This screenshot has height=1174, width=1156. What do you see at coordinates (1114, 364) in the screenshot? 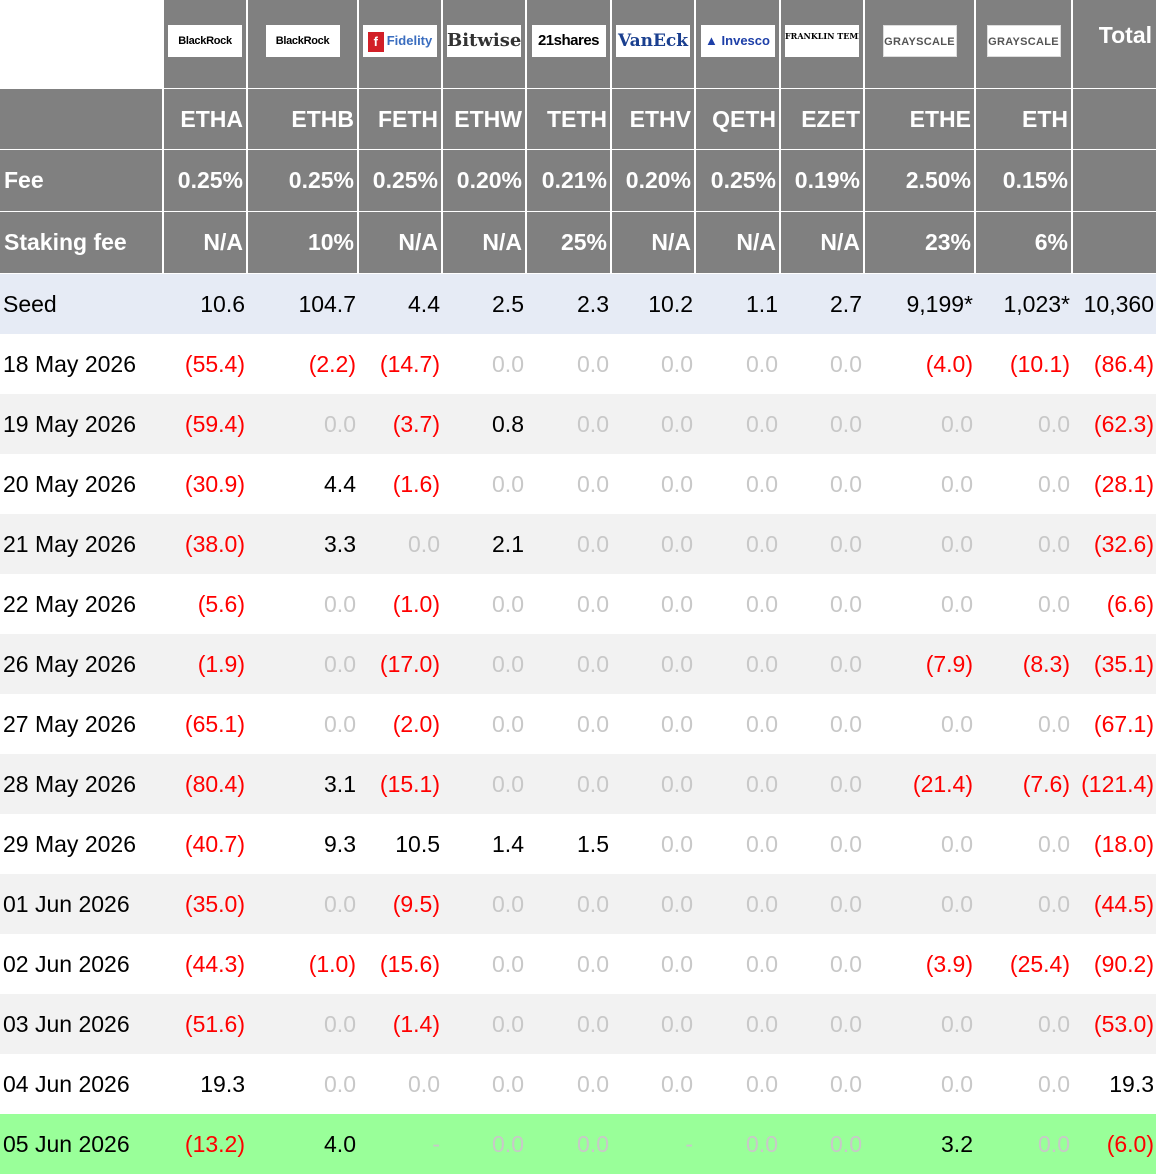
I see `total-cell: (86.4)` at bounding box center [1114, 364].